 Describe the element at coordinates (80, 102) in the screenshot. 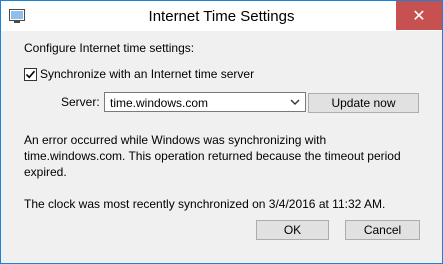

I see `server-label: Server:` at that location.